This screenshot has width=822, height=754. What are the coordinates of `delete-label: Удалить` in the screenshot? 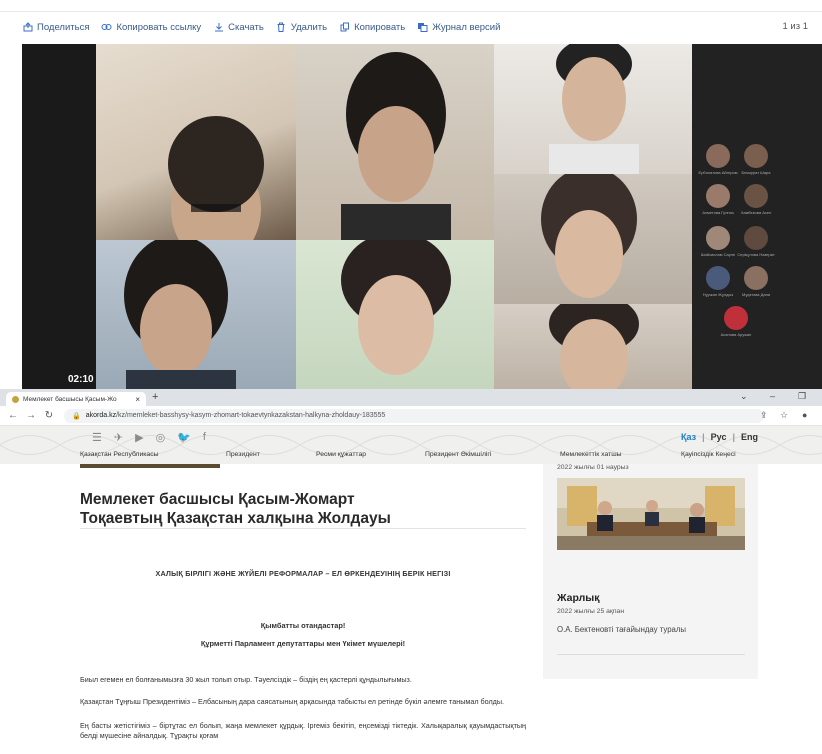 It's located at (309, 27).